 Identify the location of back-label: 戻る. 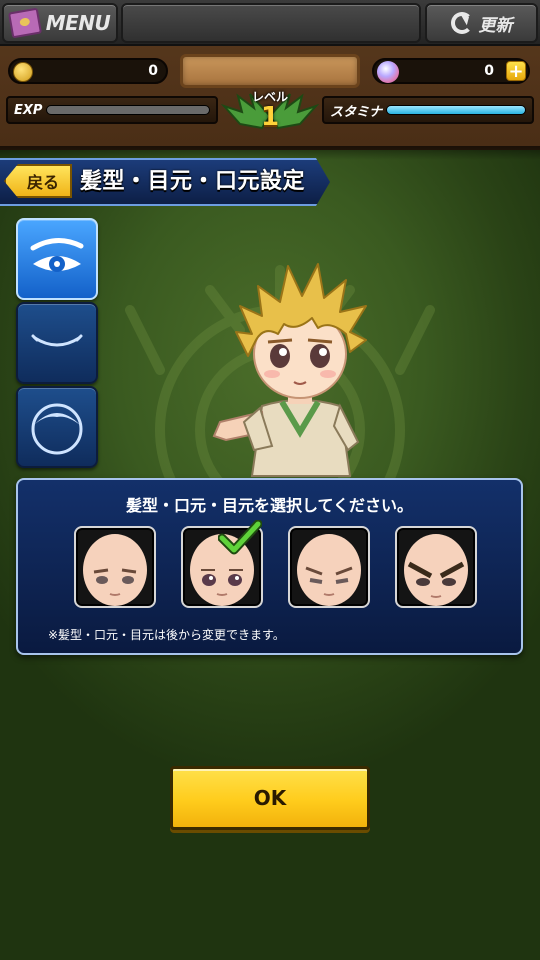
(42, 182).